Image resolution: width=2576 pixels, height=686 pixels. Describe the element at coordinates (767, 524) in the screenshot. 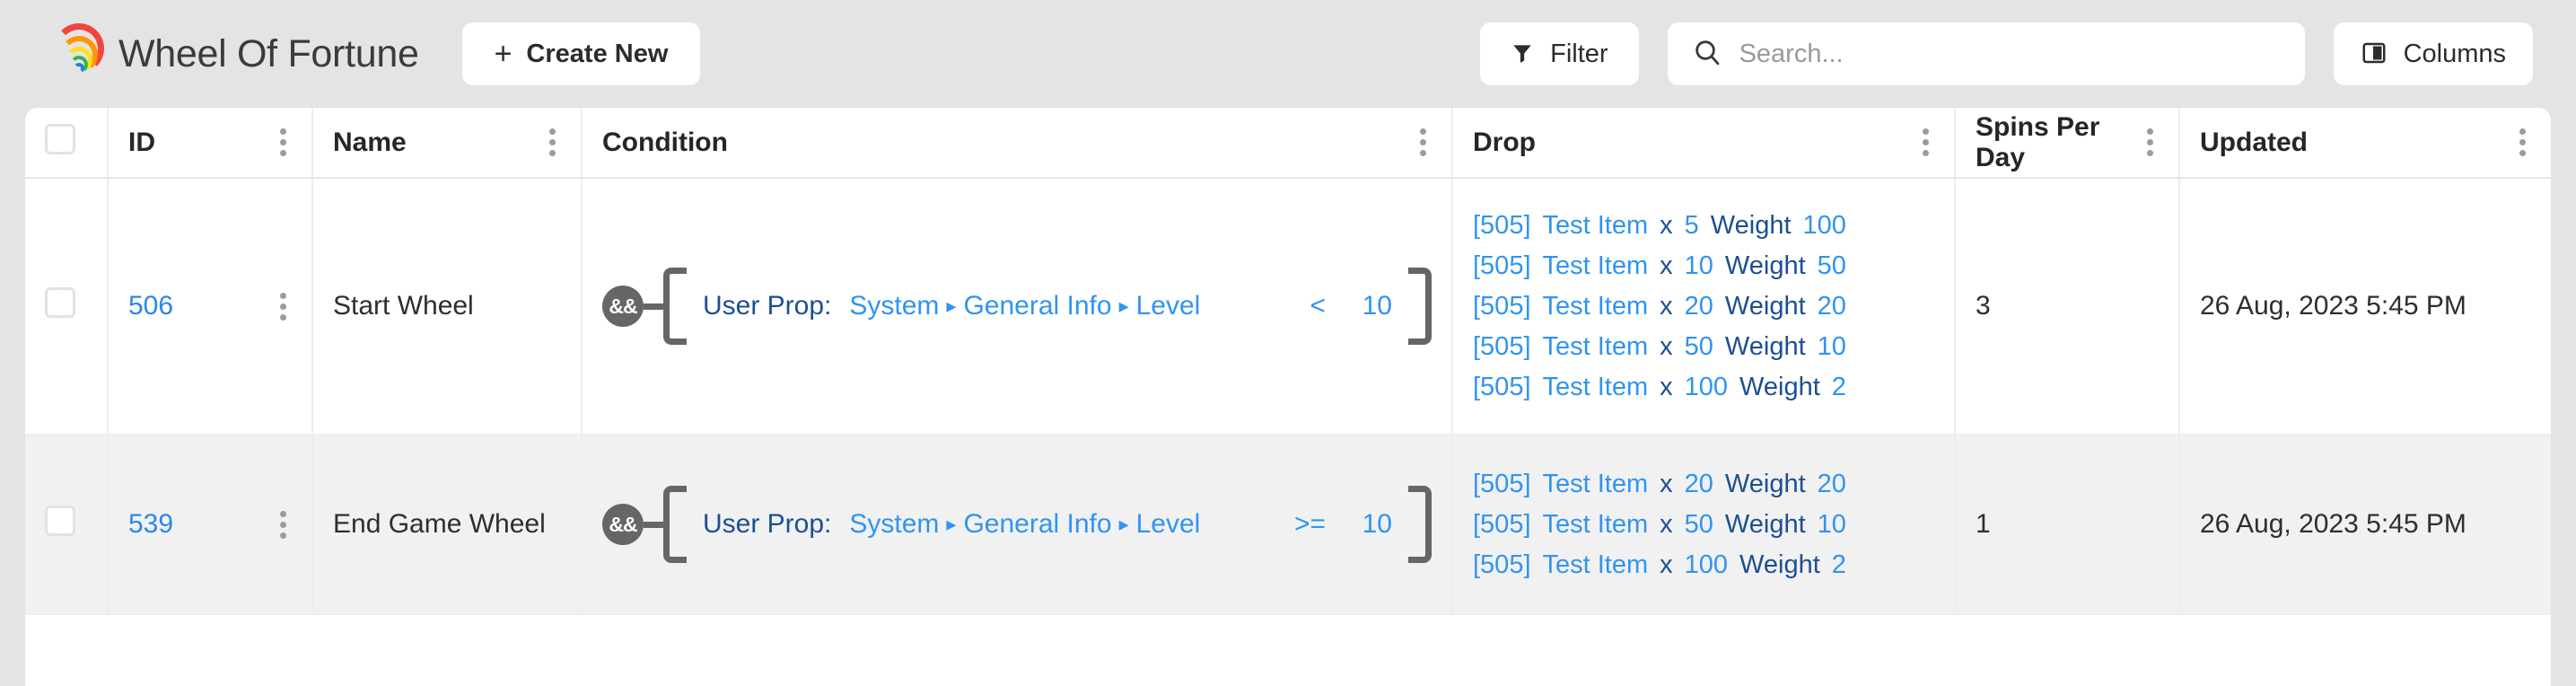

I see `condition-label: User Prop:` at that location.